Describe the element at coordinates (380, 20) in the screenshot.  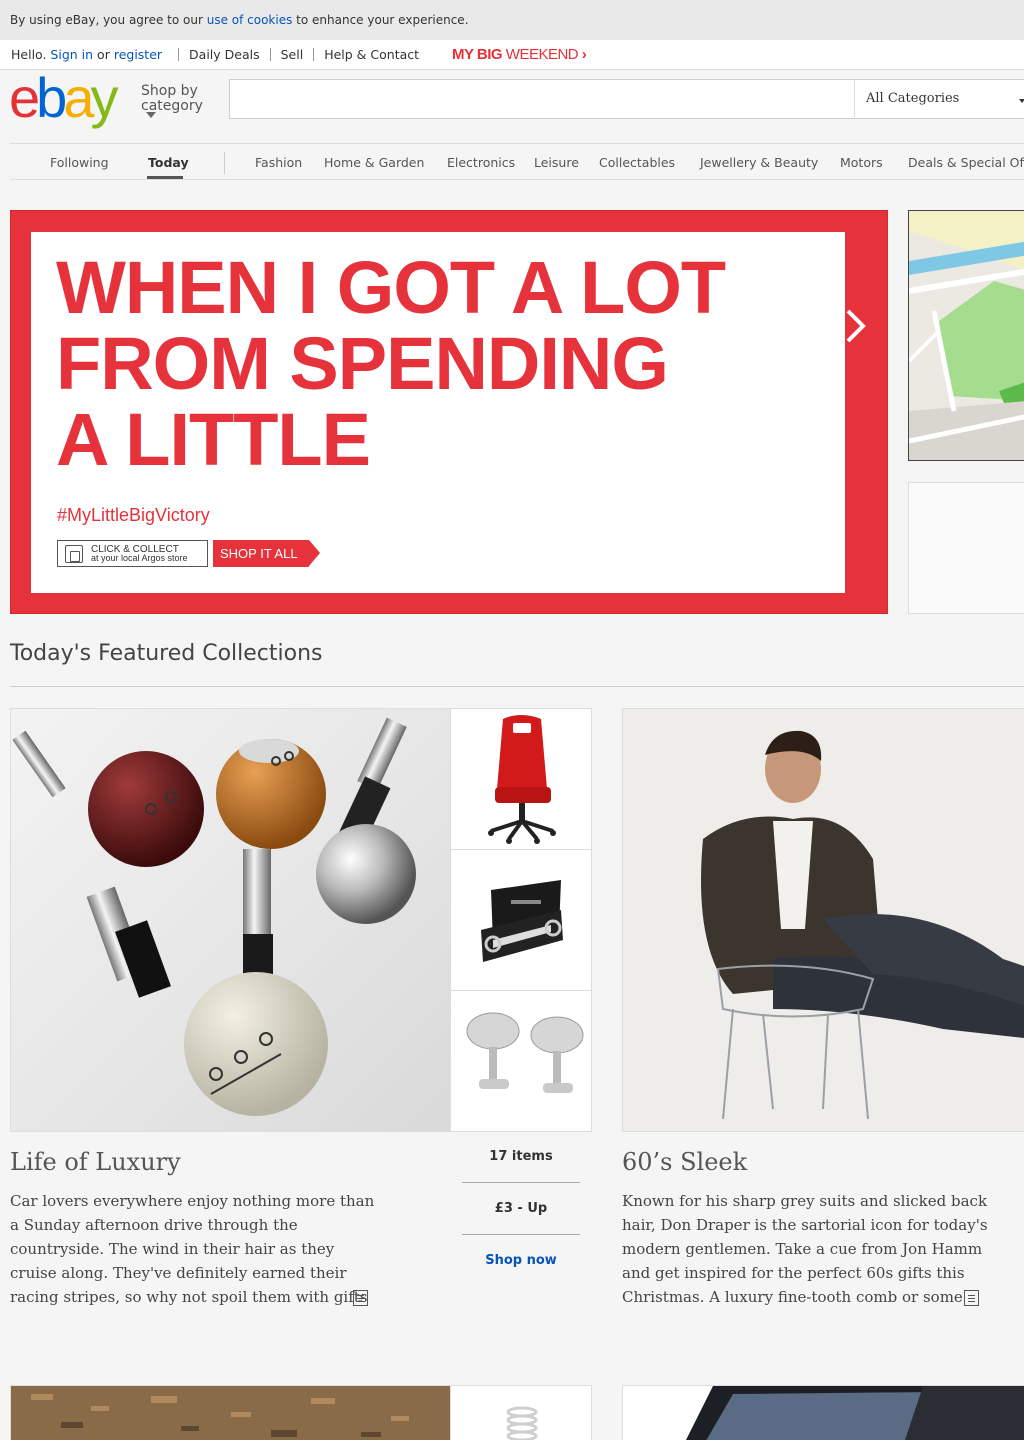
I see `cookie-text-post: to enhance your experience.` at that location.